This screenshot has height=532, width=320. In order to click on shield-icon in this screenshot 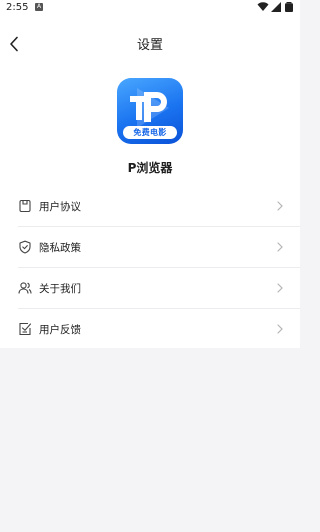, I will do `click(25, 247)`.